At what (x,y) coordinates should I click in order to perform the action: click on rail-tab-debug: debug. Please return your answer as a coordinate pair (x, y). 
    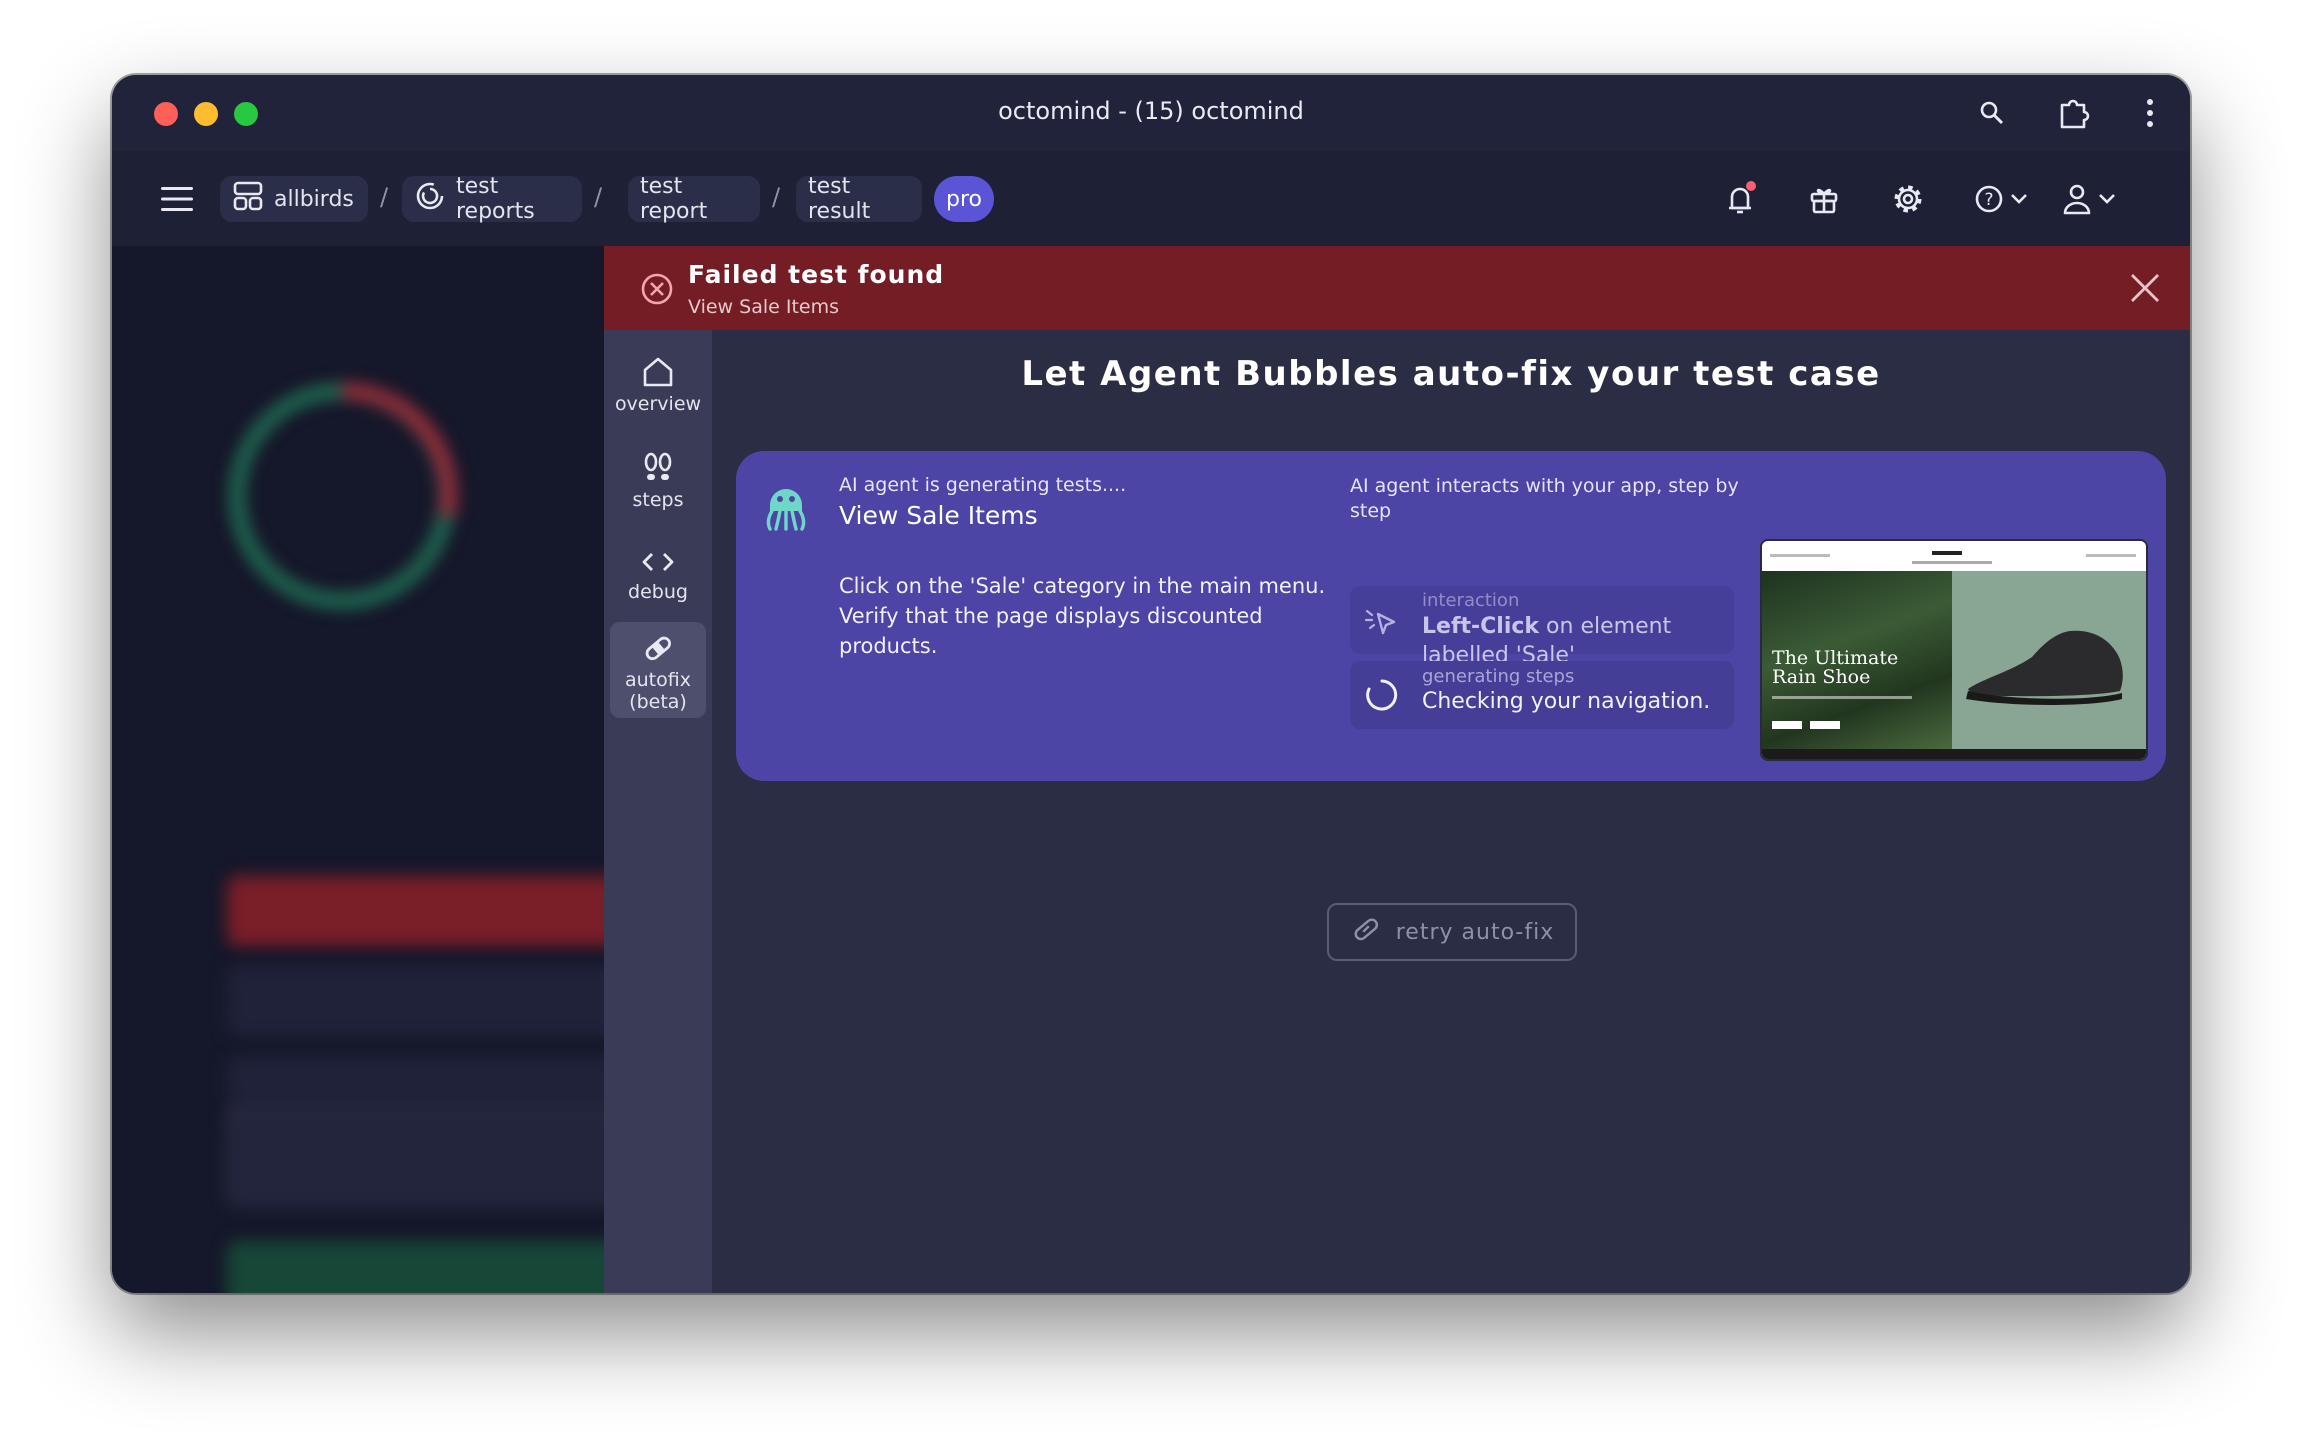
    Looking at the image, I should click on (658, 575).